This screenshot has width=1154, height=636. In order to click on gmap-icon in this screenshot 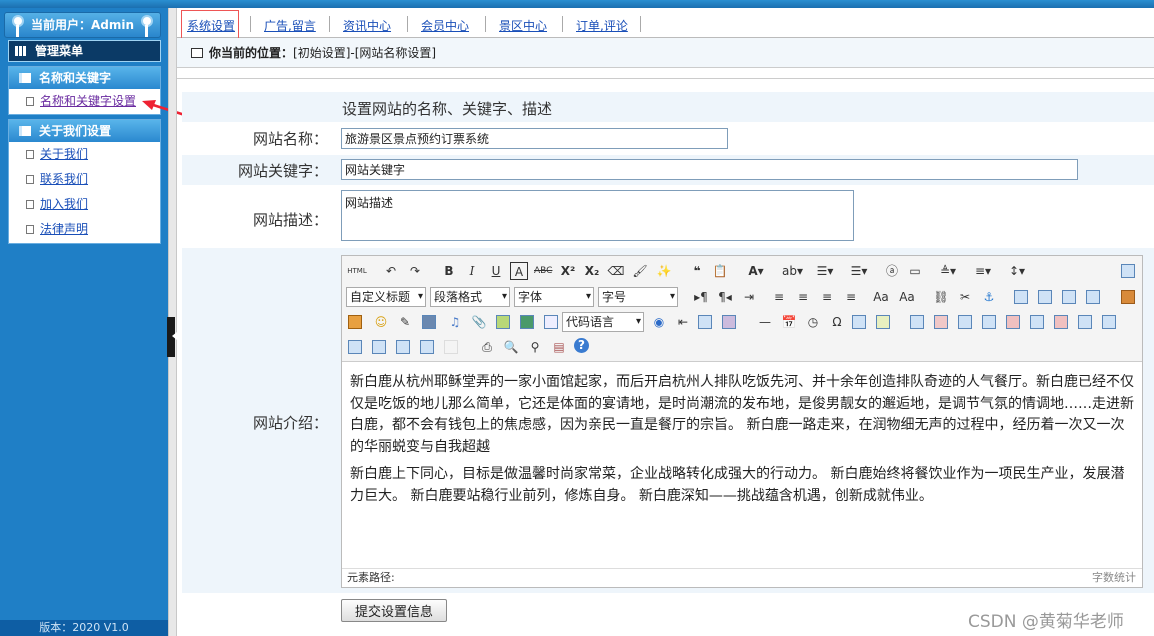, I will do `click(527, 322)`.